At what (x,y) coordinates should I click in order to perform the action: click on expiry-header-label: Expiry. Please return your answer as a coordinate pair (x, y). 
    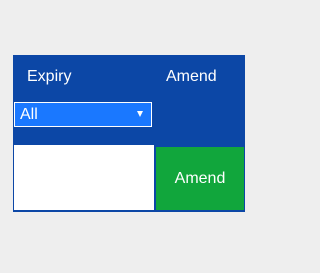
    Looking at the image, I should click on (49, 76).